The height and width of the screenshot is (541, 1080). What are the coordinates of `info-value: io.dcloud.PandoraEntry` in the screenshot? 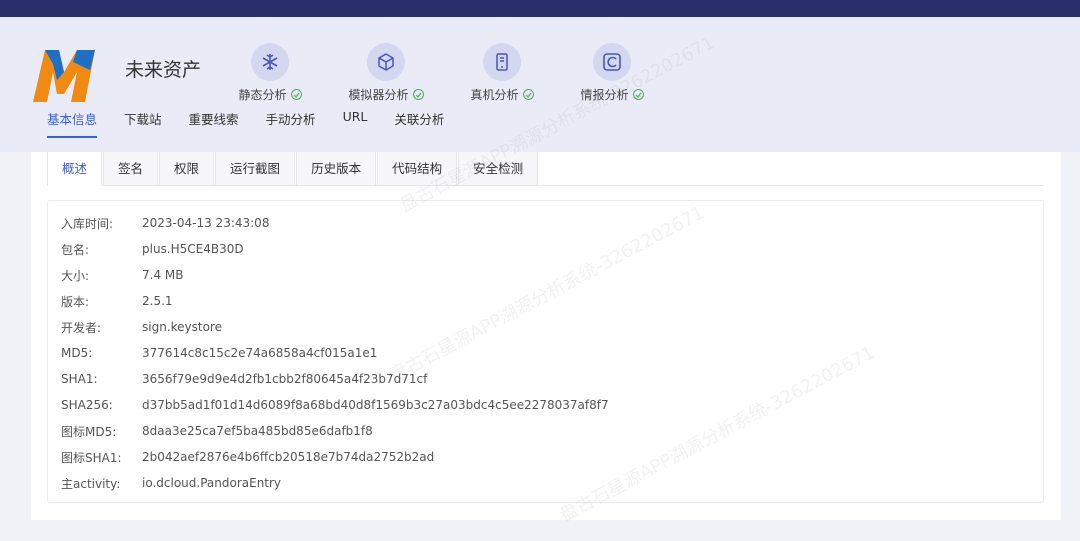 It's located at (212, 483).